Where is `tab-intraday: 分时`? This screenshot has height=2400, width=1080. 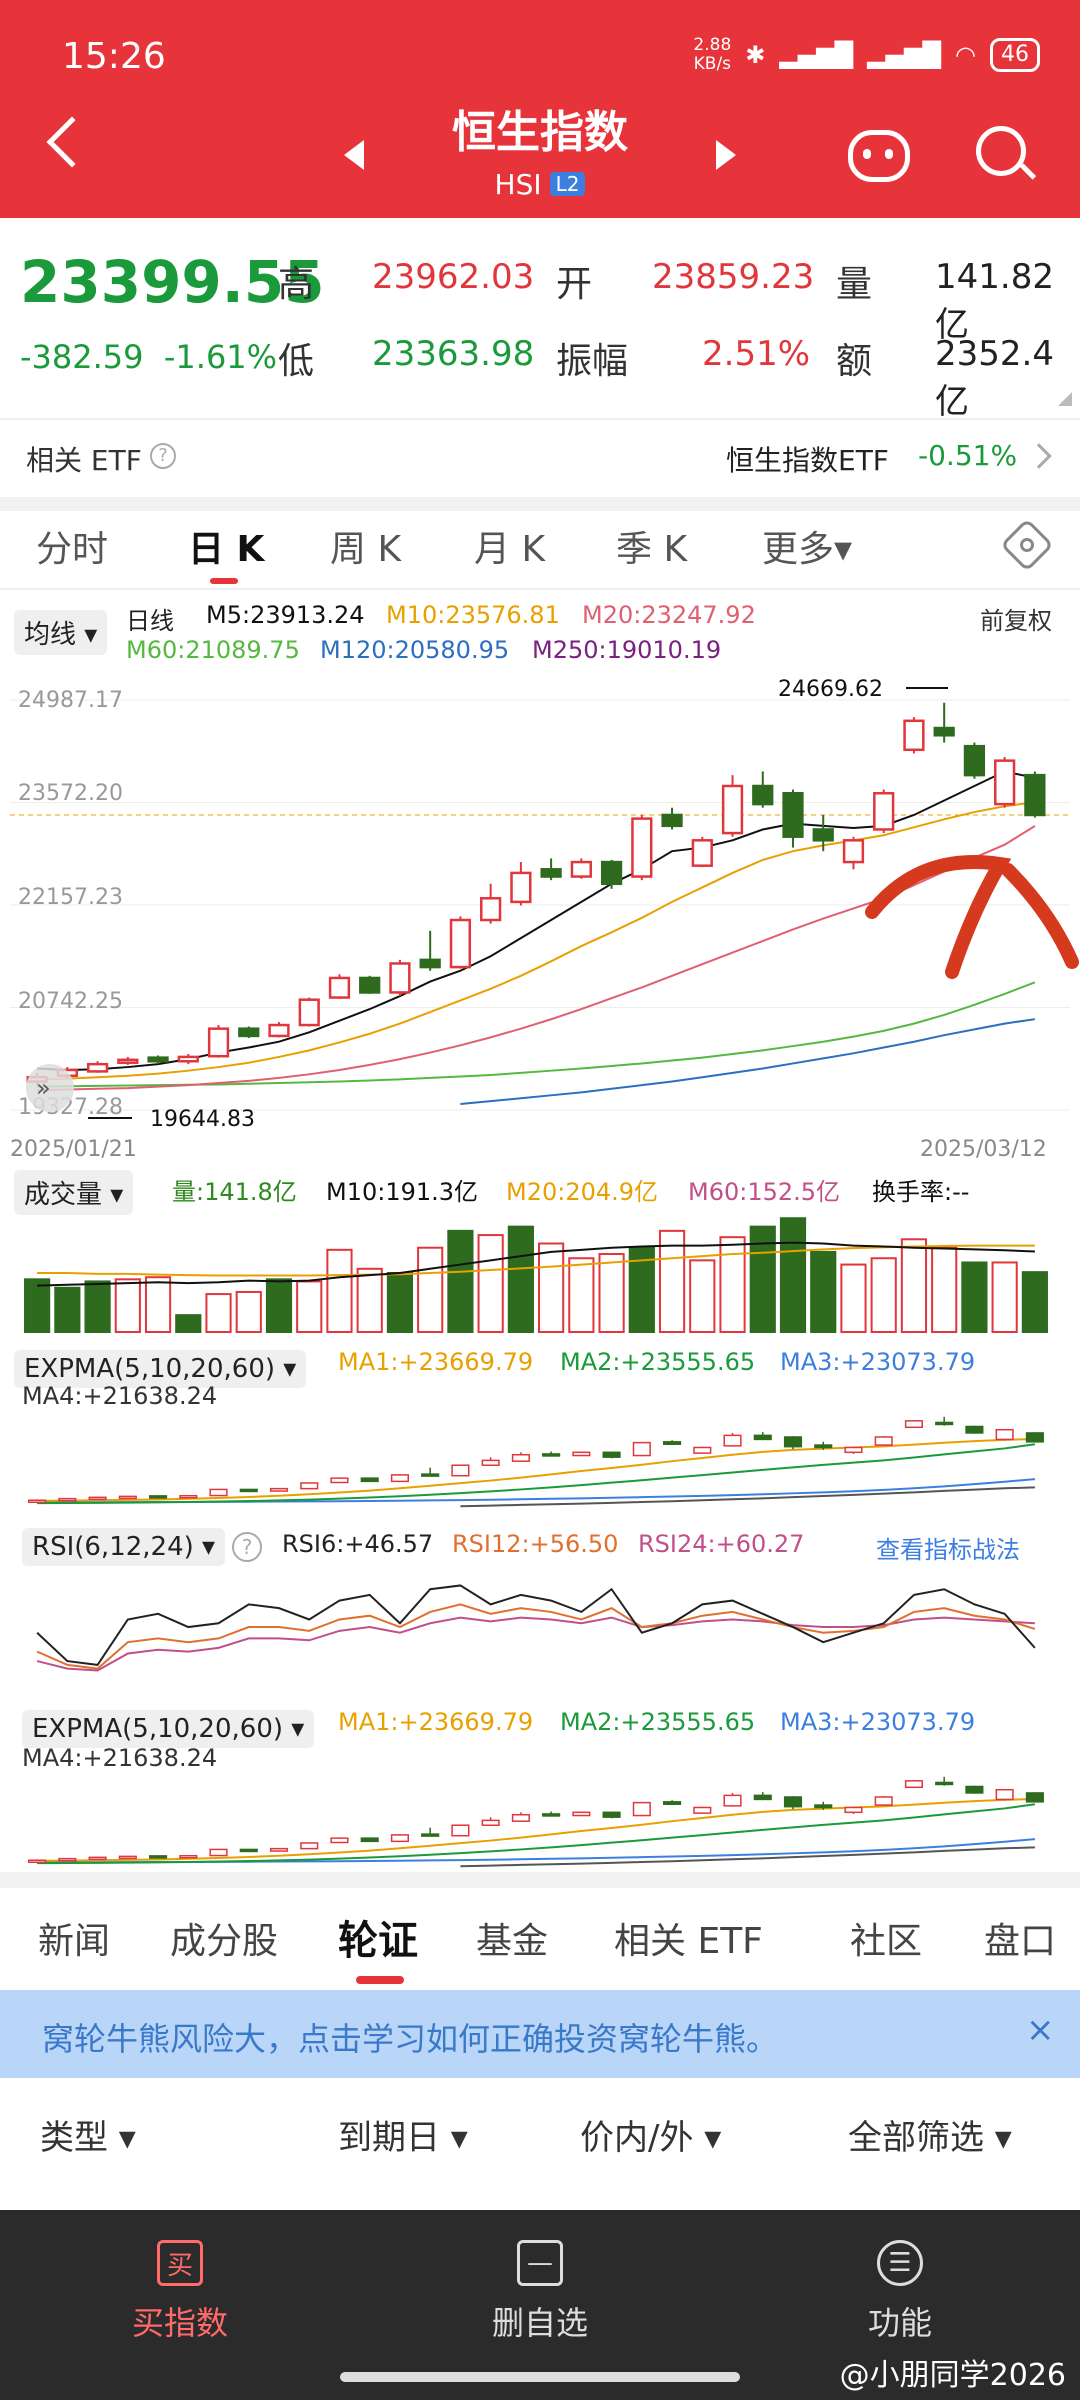 tab-intraday: 分时 is located at coordinates (72, 546).